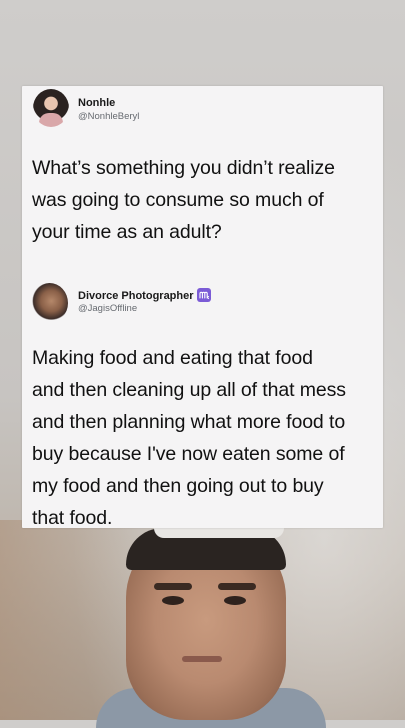 The image size is (405, 728). I want to click on tweet1-author-handle: @NonhleBeryl, so click(108, 116).